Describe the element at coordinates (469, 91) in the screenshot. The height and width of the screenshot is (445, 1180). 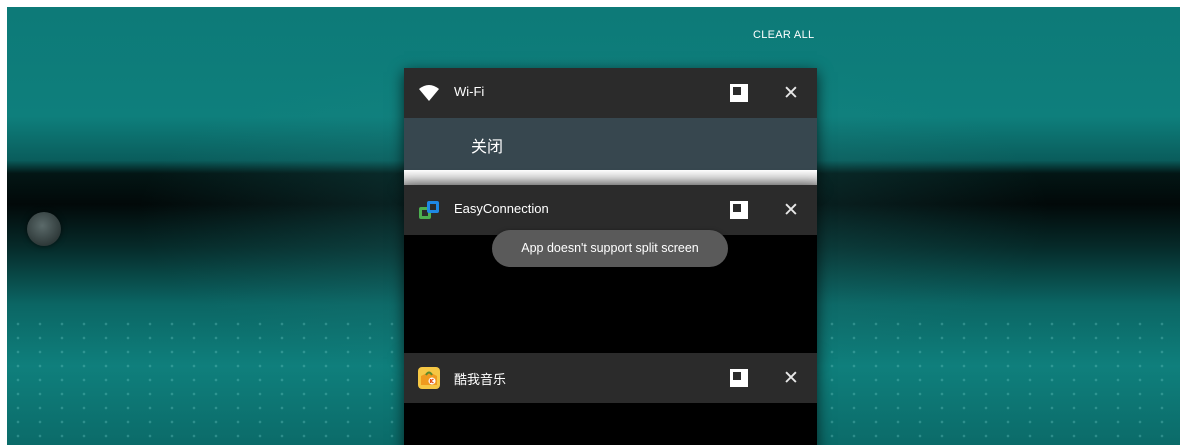
I see `app-title: Wi-Fi` at that location.